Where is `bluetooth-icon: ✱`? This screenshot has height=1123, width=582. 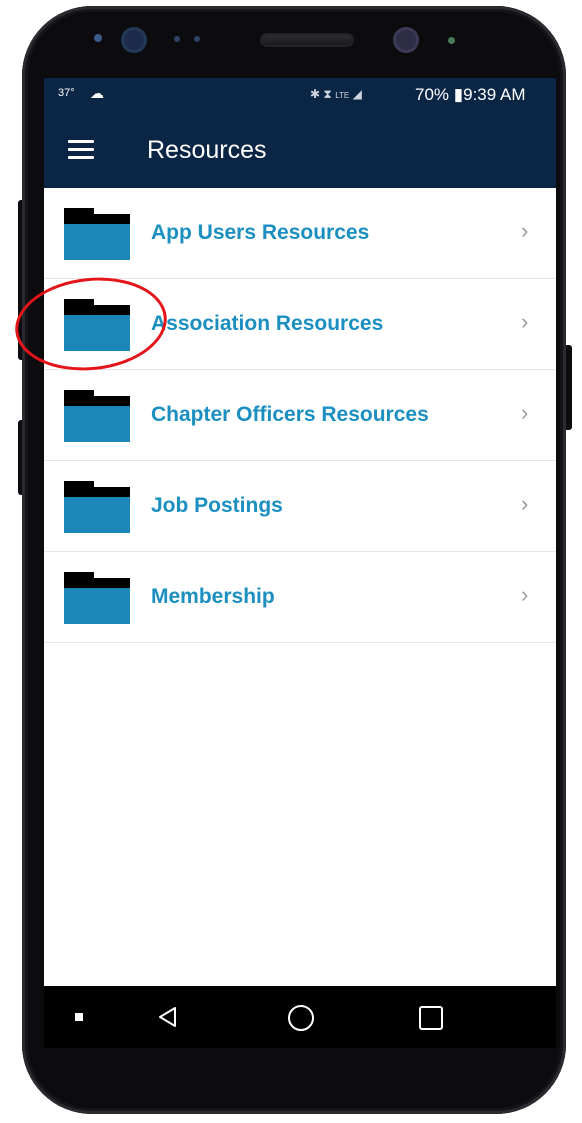
bluetooth-icon: ✱ is located at coordinates (315, 94).